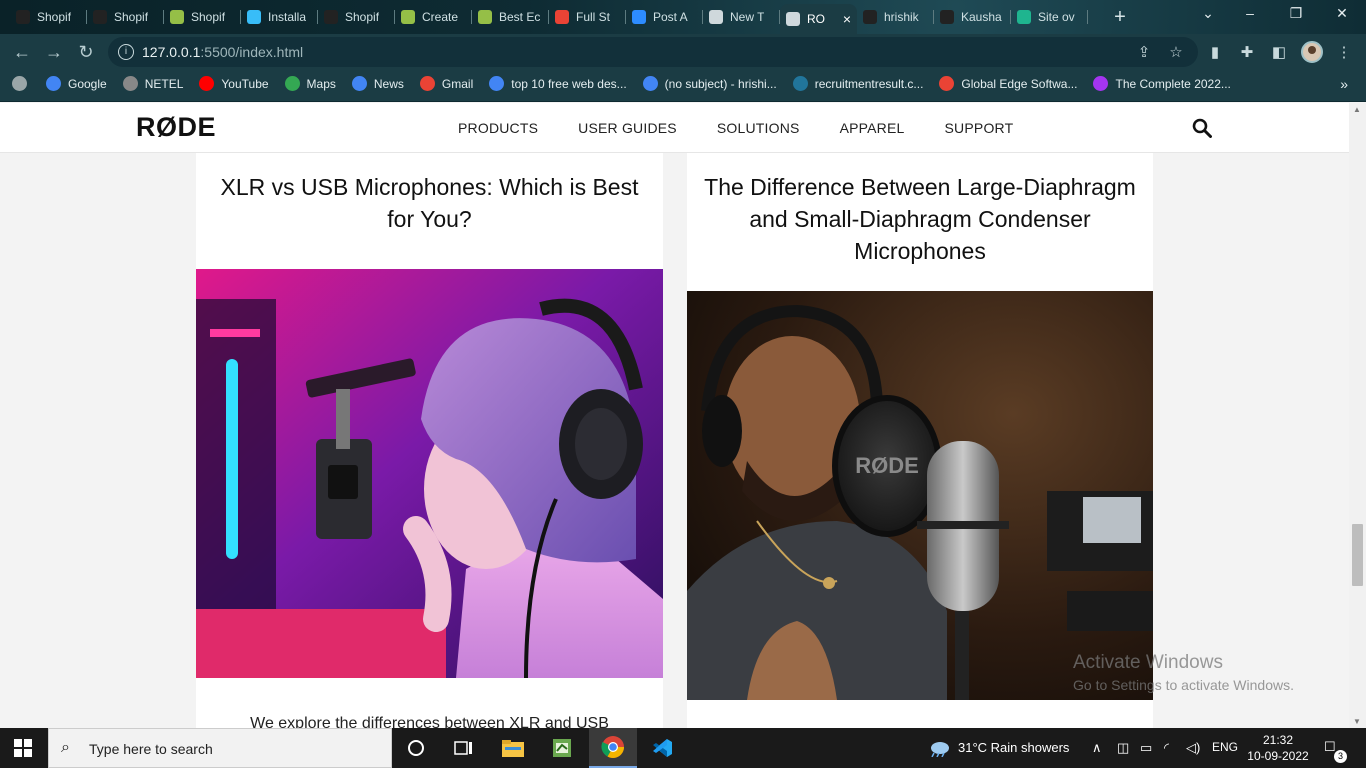 This screenshot has width=1366, height=768. Describe the element at coordinates (870, 17) in the screenshot. I see `github-icon` at that location.